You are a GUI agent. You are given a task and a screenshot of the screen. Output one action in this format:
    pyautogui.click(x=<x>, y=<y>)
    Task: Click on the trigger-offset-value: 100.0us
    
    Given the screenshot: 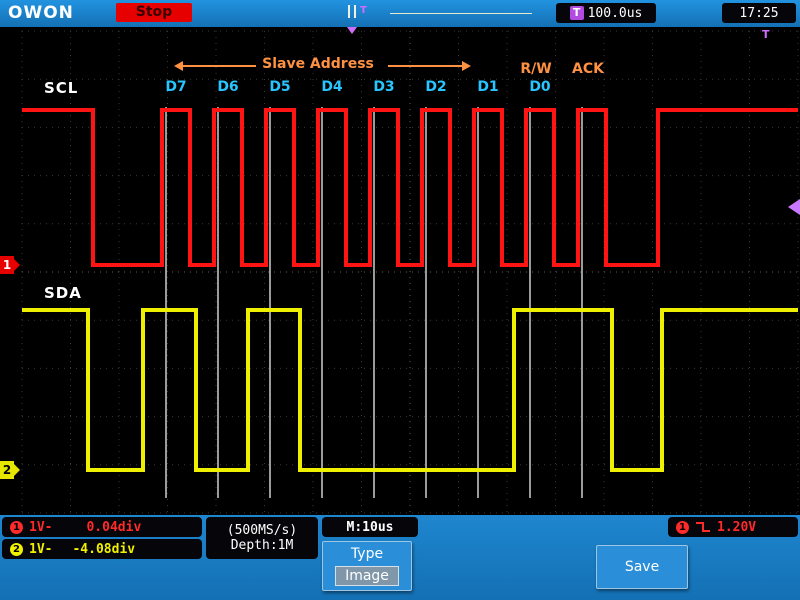 What is the action you would take?
    pyautogui.click(x=615, y=13)
    